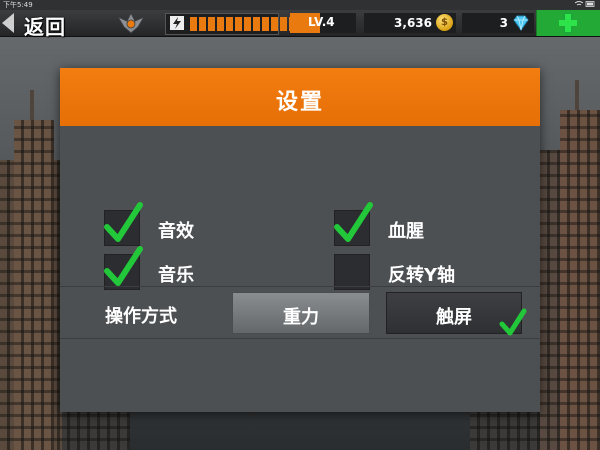  What do you see at coordinates (243, 24) in the screenshot?
I see `energy-cells` at bounding box center [243, 24].